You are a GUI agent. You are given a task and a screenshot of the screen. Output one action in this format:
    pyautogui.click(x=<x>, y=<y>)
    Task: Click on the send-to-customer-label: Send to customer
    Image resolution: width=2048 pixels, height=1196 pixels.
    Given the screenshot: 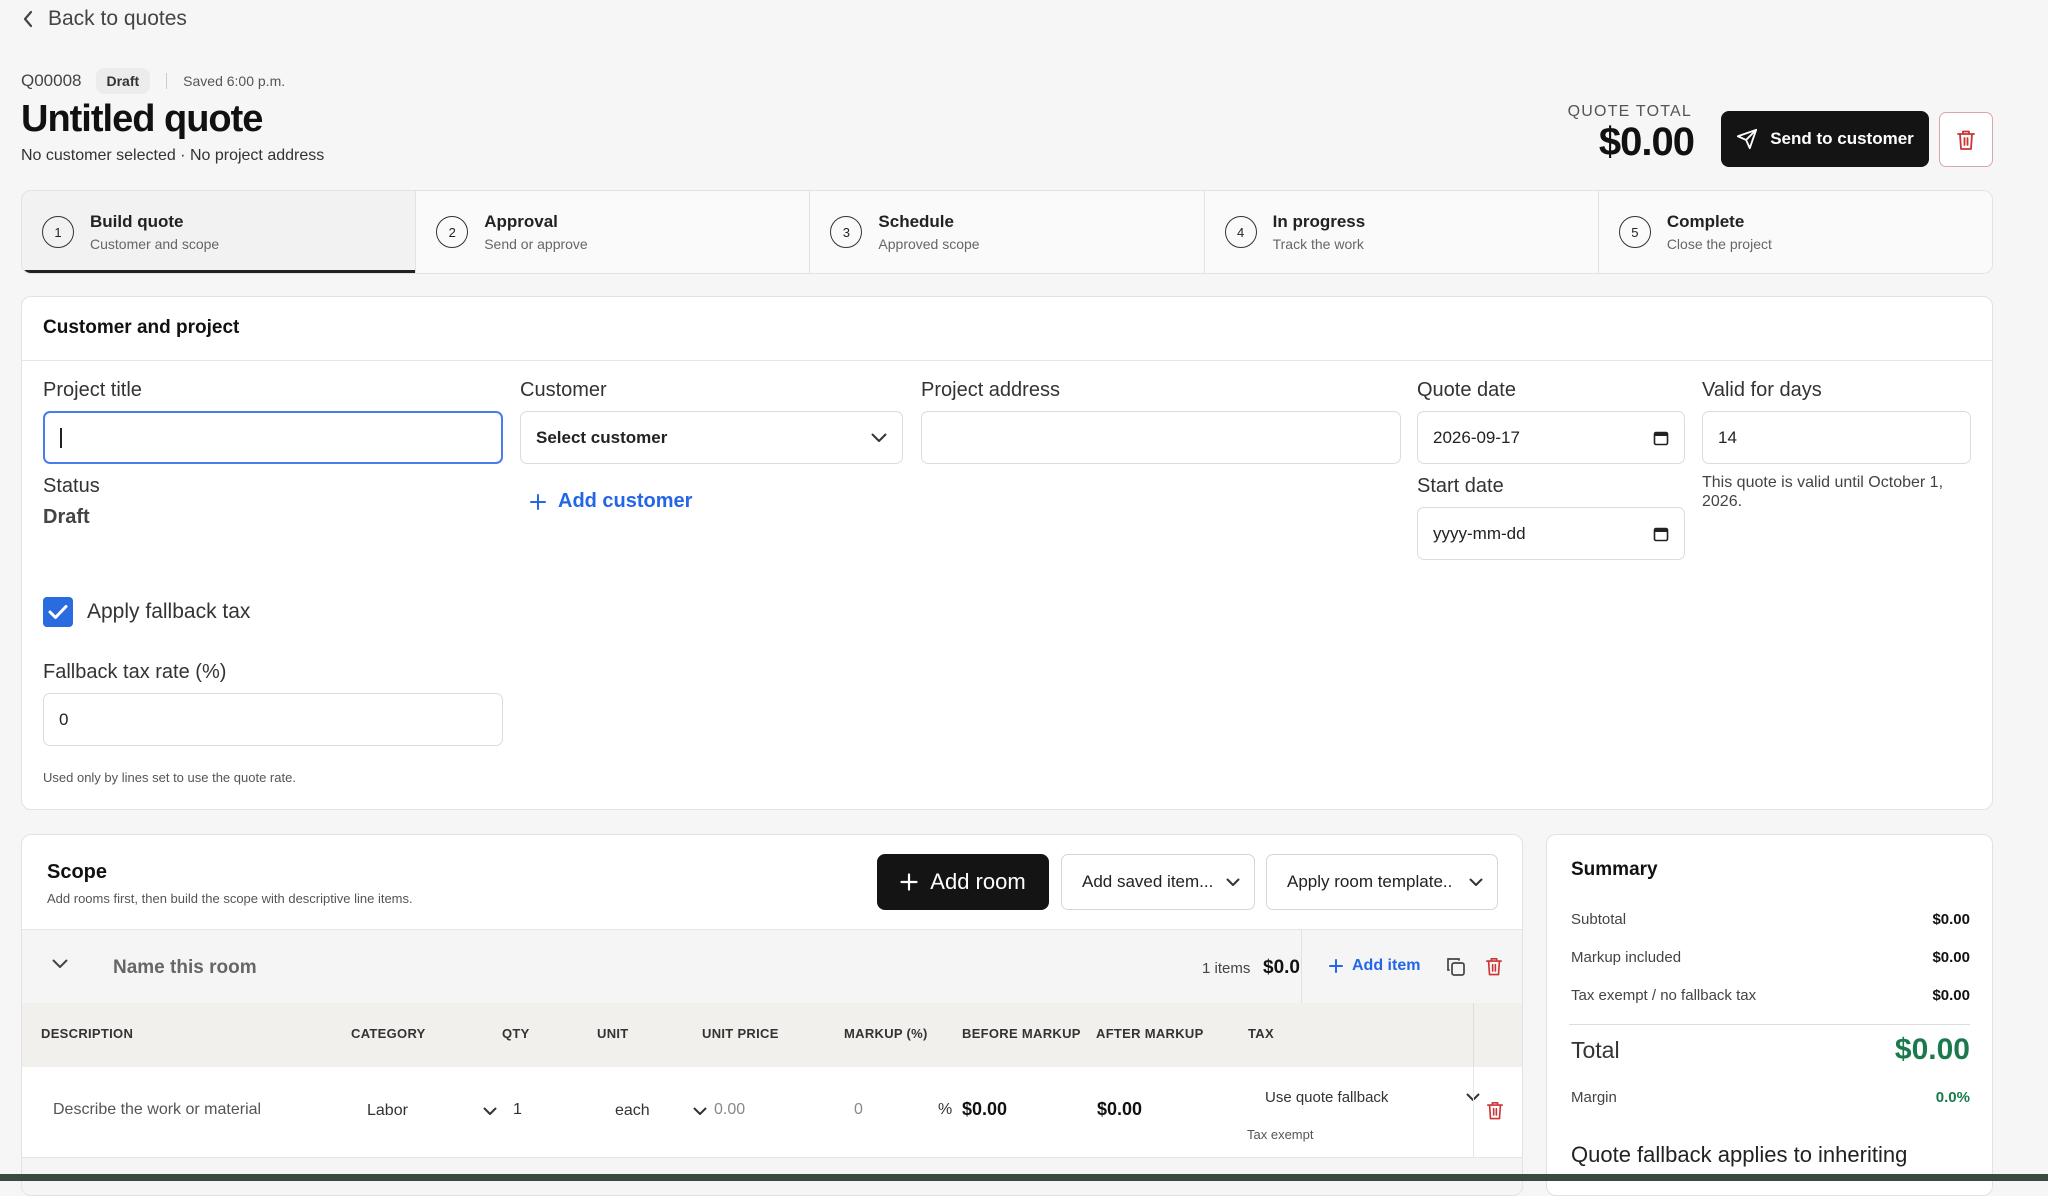 What is the action you would take?
    pyautogui.click(x=1842, y=138)
    